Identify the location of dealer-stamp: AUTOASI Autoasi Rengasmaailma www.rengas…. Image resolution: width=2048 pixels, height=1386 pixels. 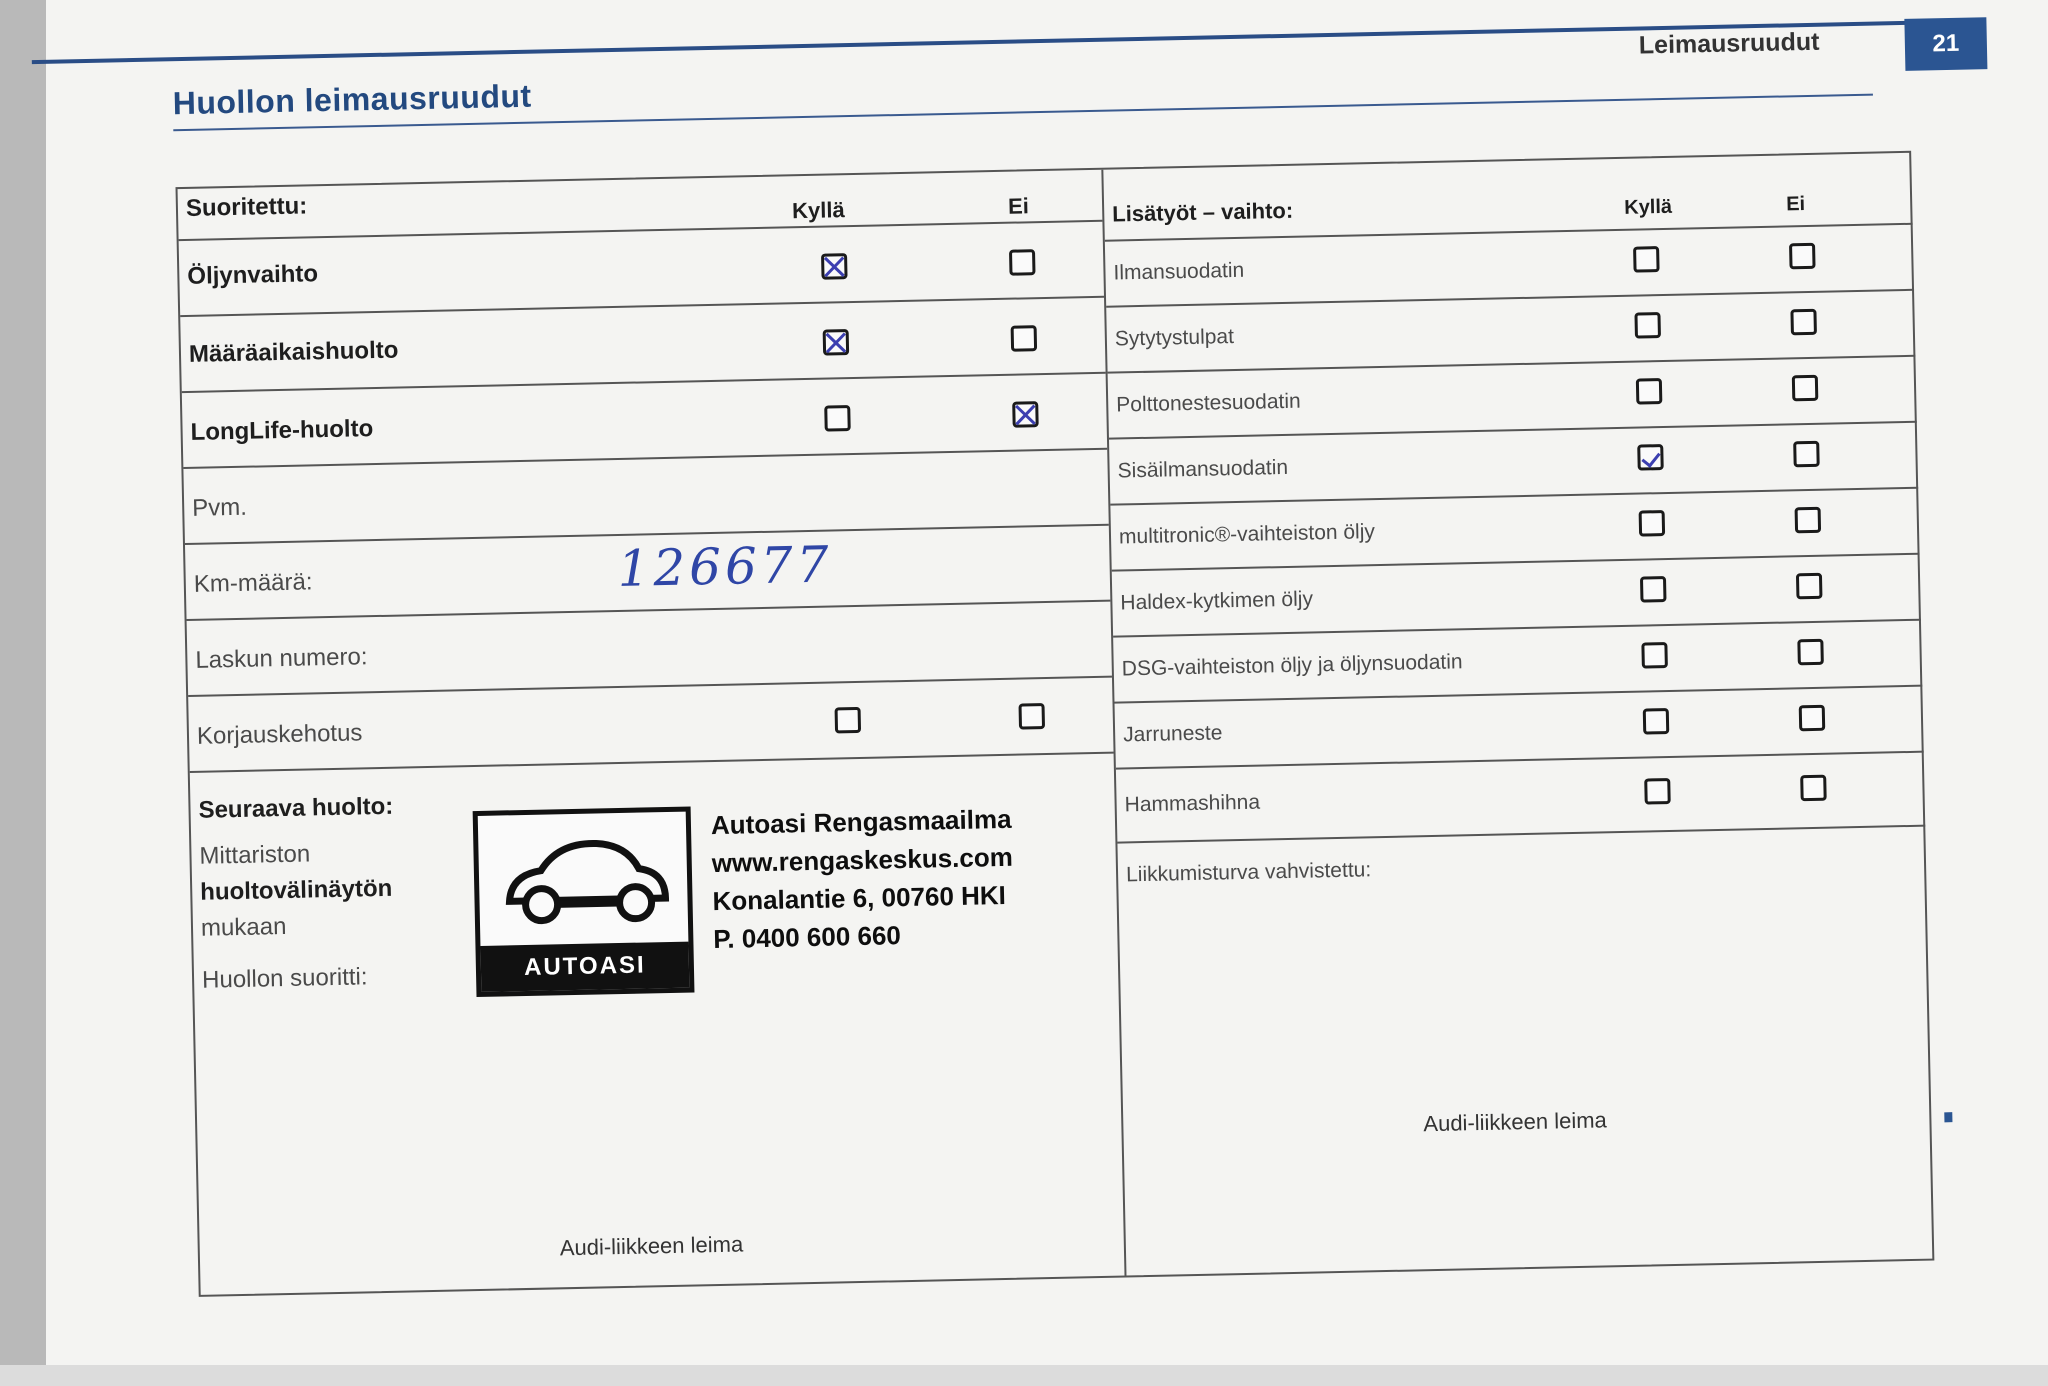
(784, 904).